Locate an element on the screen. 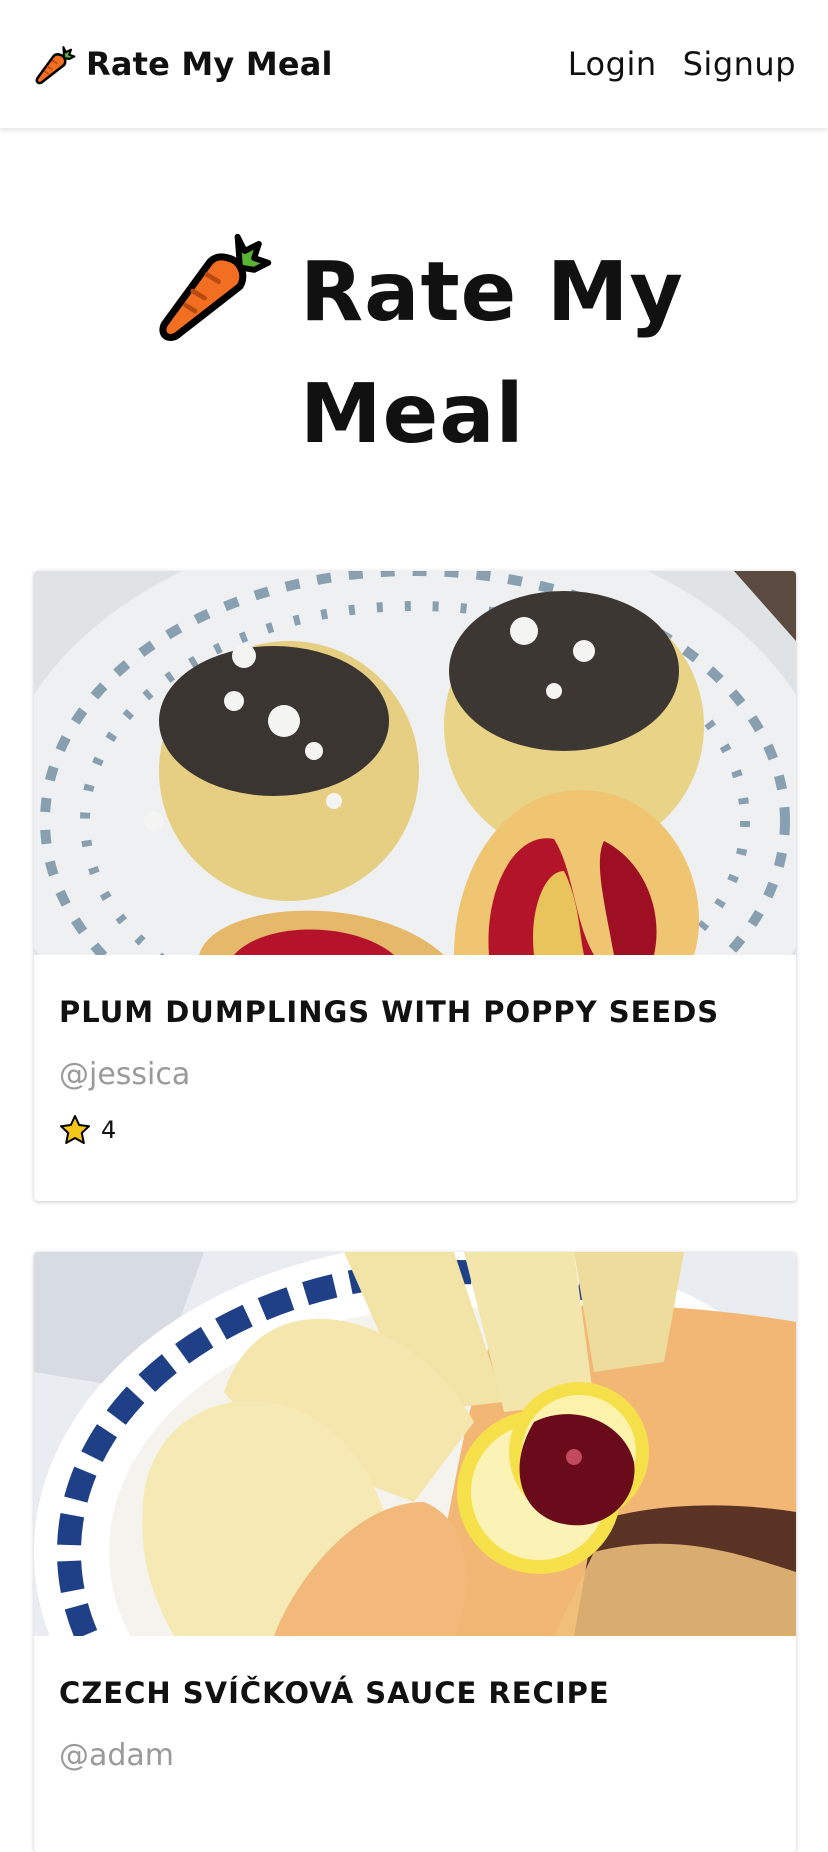 This screenshot has width=828, height=1852. brand-name: Rate My Meal is located at coordinates (209, 64).